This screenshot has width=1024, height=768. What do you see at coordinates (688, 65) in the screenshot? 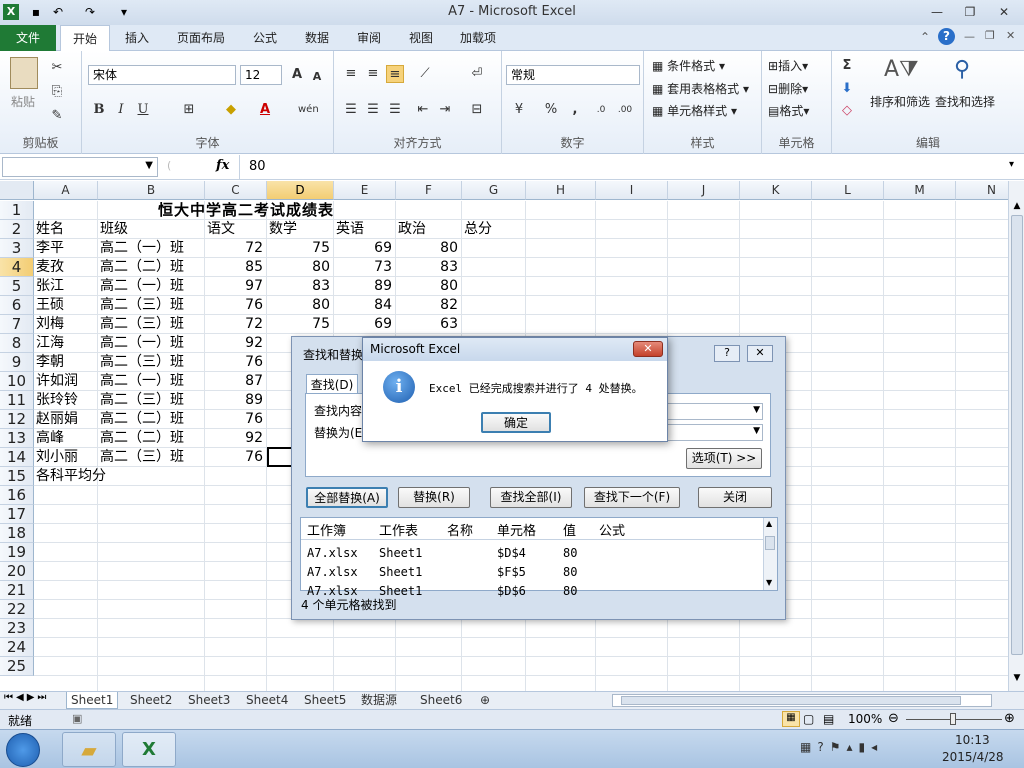
I see `conditional-format-button: ▦ 条件格式 ▾` at bounding box center [688, 65].